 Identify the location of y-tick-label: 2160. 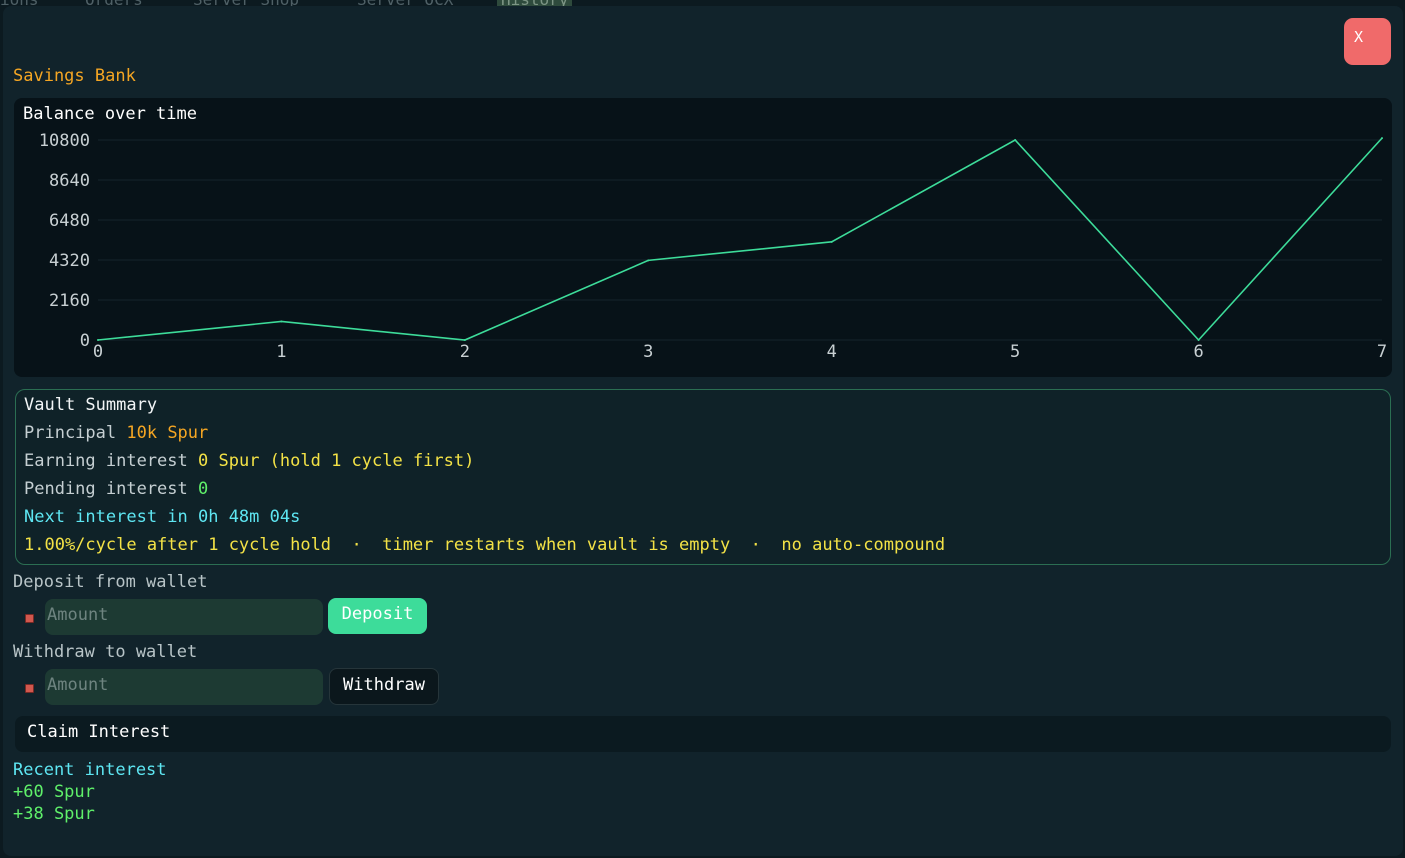
(69, 301).